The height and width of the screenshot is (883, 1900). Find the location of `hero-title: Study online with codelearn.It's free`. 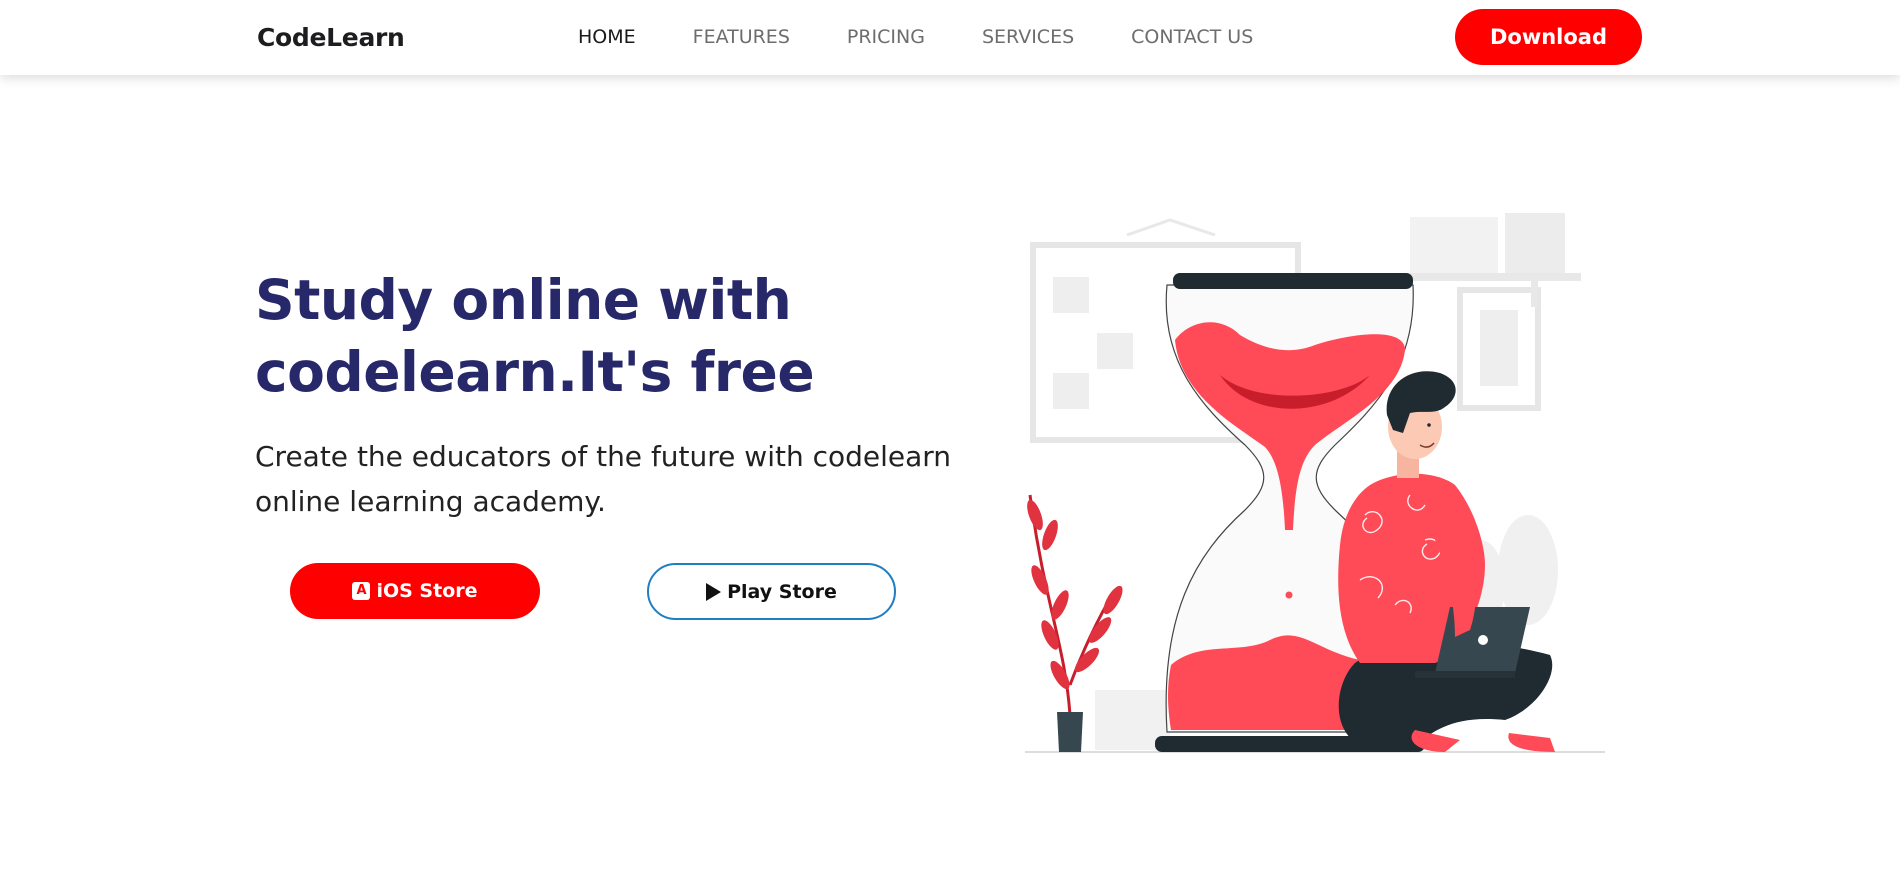

hero-title: Study online with codelearn.It's free is located at coordinates (555, 336).